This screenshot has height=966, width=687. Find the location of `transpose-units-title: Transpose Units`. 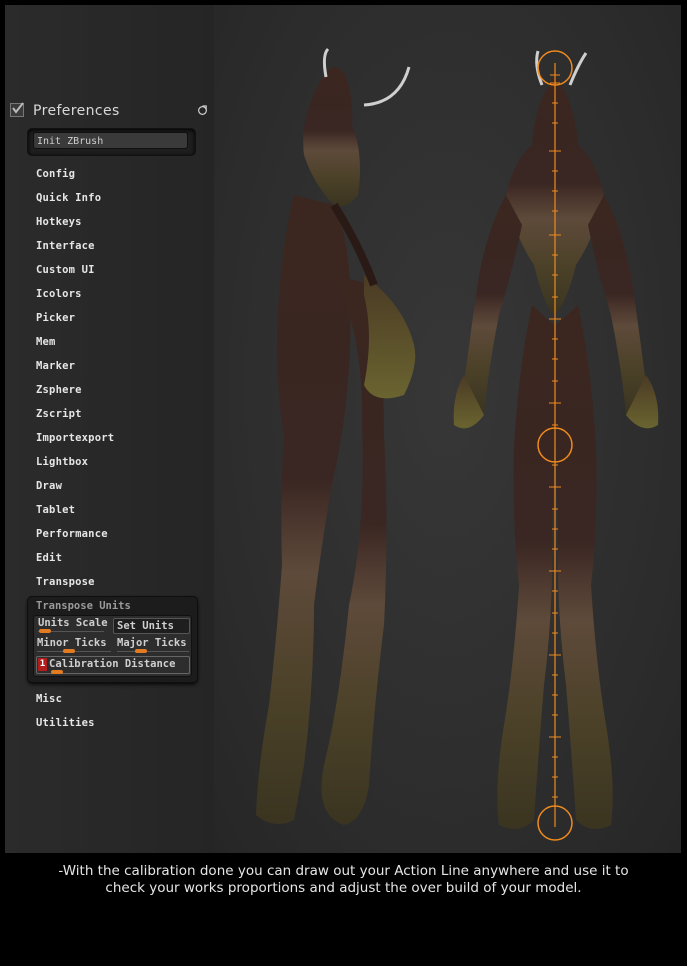

transpose-units-title: Transpose Units is located at coordinates (83, 606).